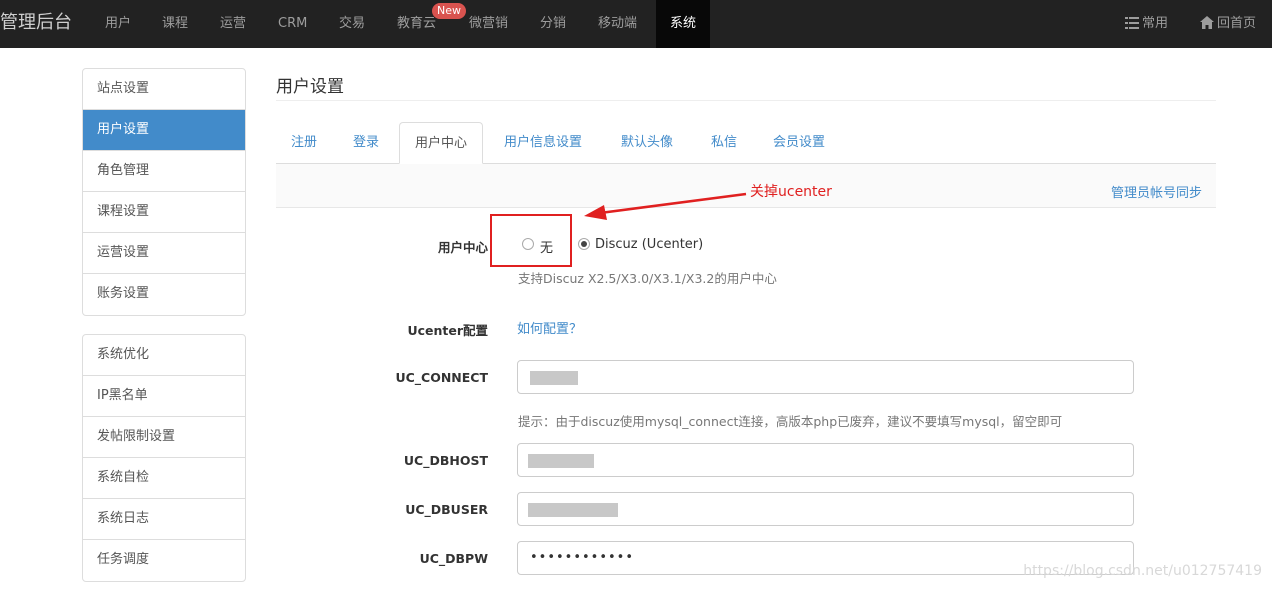  I want to click on list-icon, so click(1132, 23).